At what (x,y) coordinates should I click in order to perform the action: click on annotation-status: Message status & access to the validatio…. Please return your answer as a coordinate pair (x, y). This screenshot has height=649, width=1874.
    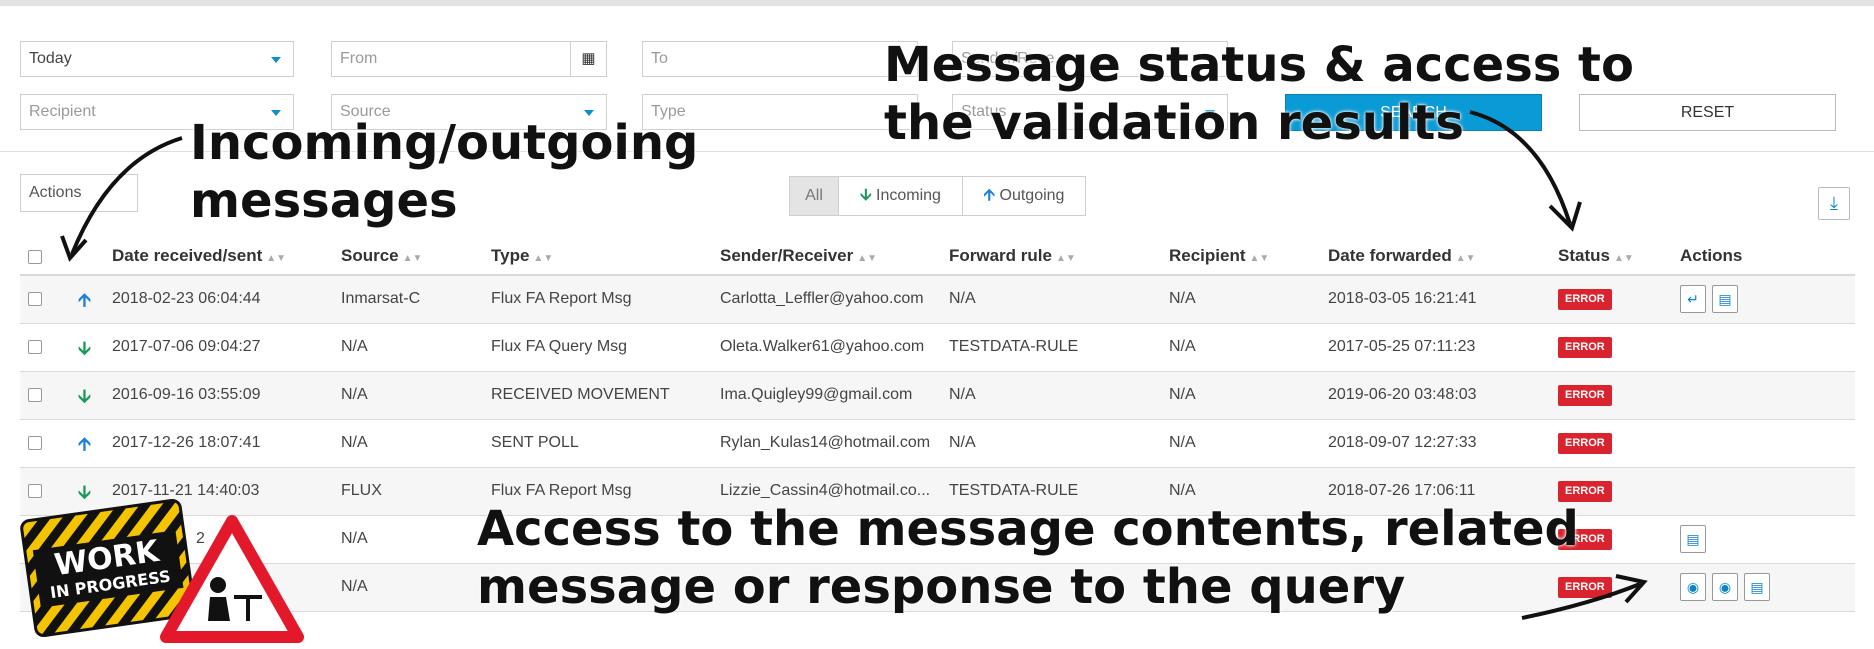
    Looking at the image, I should click on (1259, 94).